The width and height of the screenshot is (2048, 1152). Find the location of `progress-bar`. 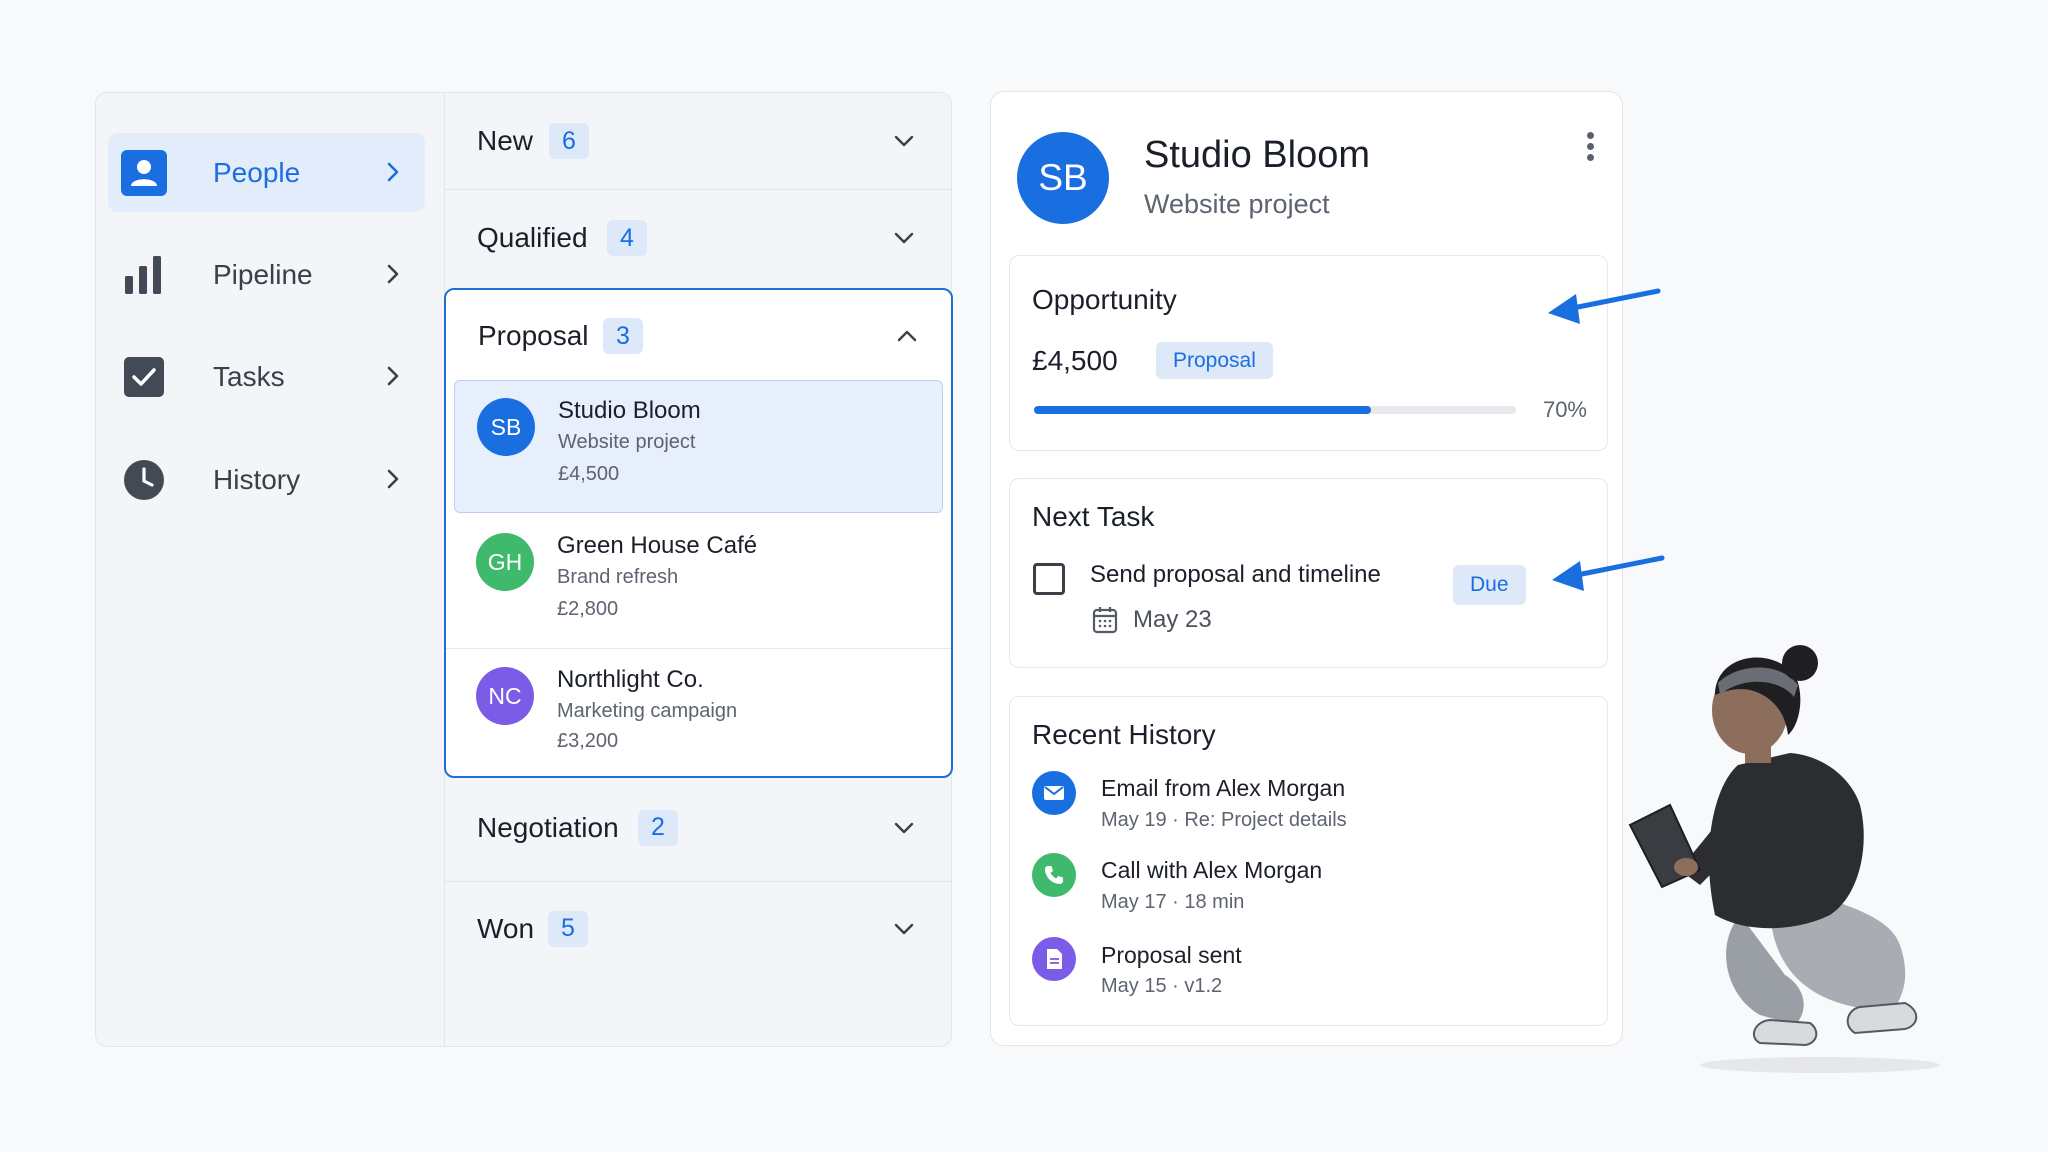

progress-bar is located at coordinates (1275, 410).